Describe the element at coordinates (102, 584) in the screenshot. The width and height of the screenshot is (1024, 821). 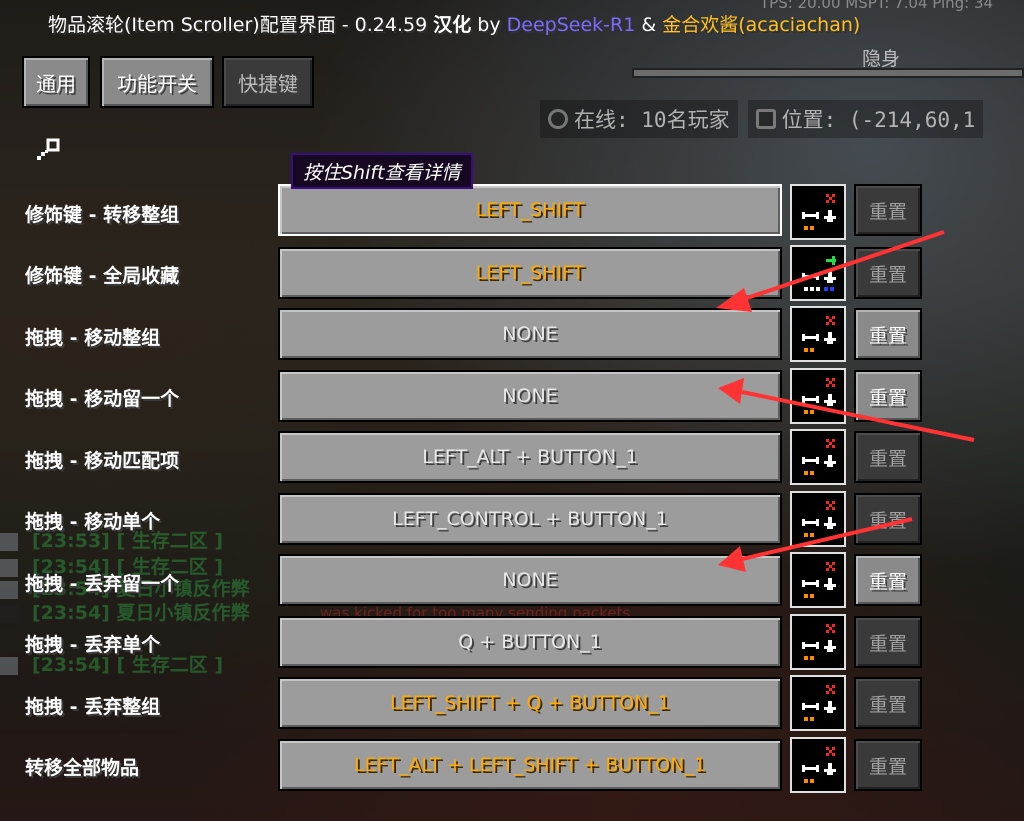
I see `row-label: 拖拽 - 丢弃留一个` at that location.